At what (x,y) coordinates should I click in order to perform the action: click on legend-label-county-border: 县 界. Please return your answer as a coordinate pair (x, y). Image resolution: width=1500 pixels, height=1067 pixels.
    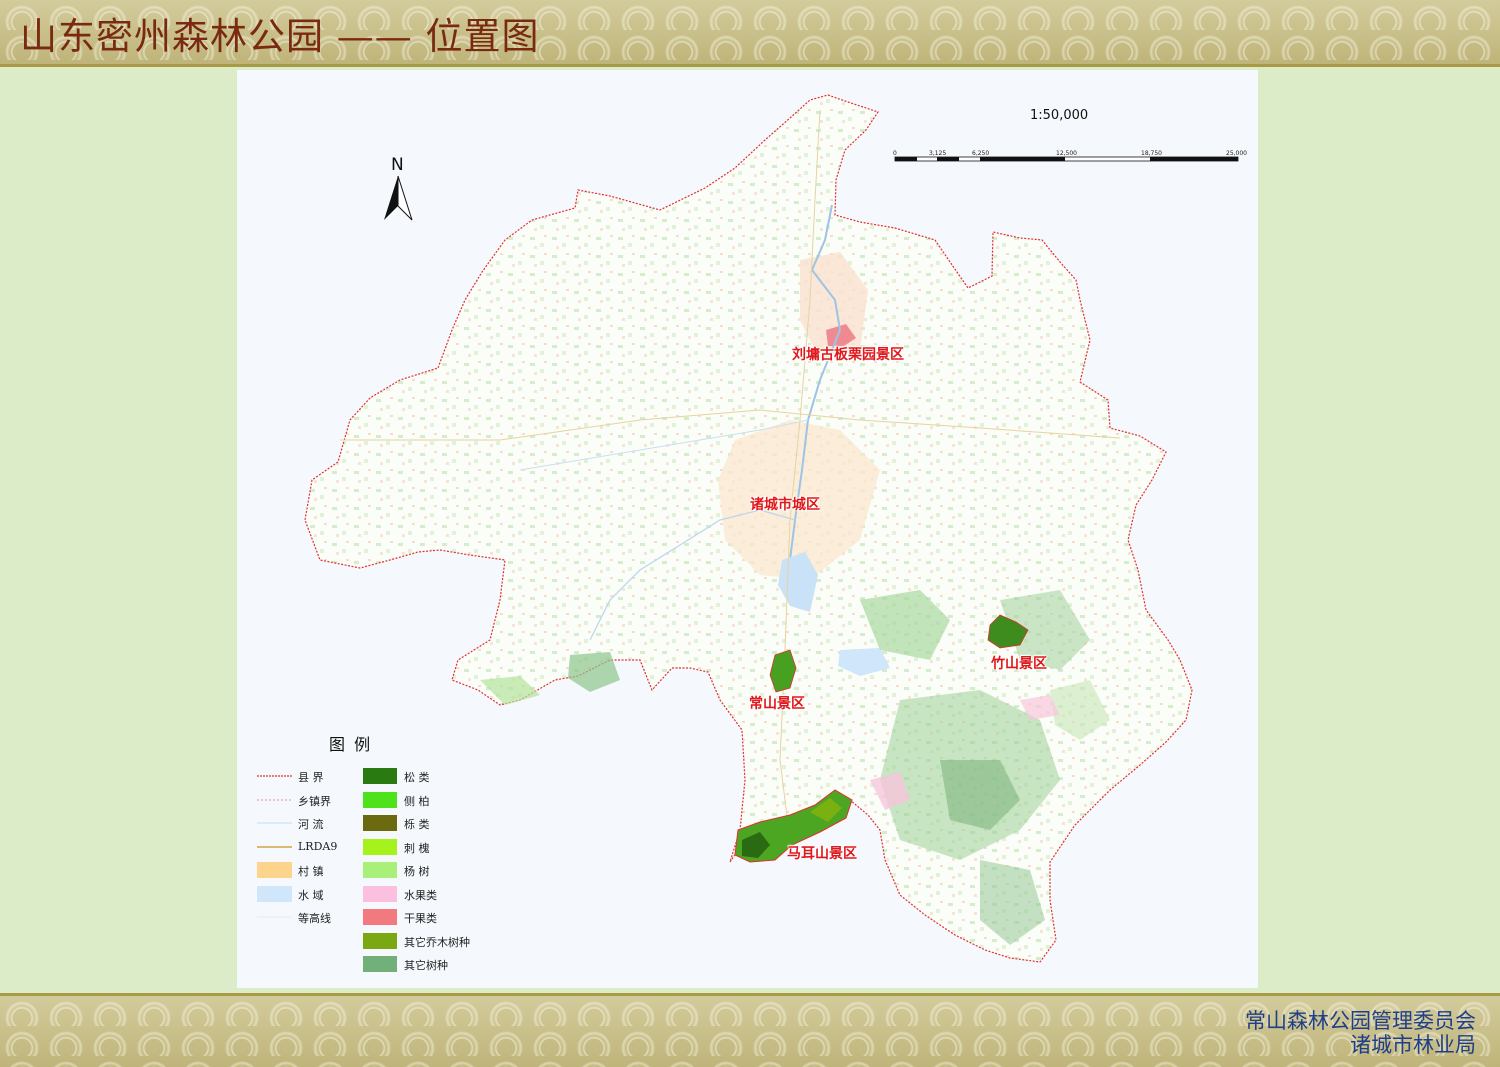
    Looking at the image, I should click on (311, 777).